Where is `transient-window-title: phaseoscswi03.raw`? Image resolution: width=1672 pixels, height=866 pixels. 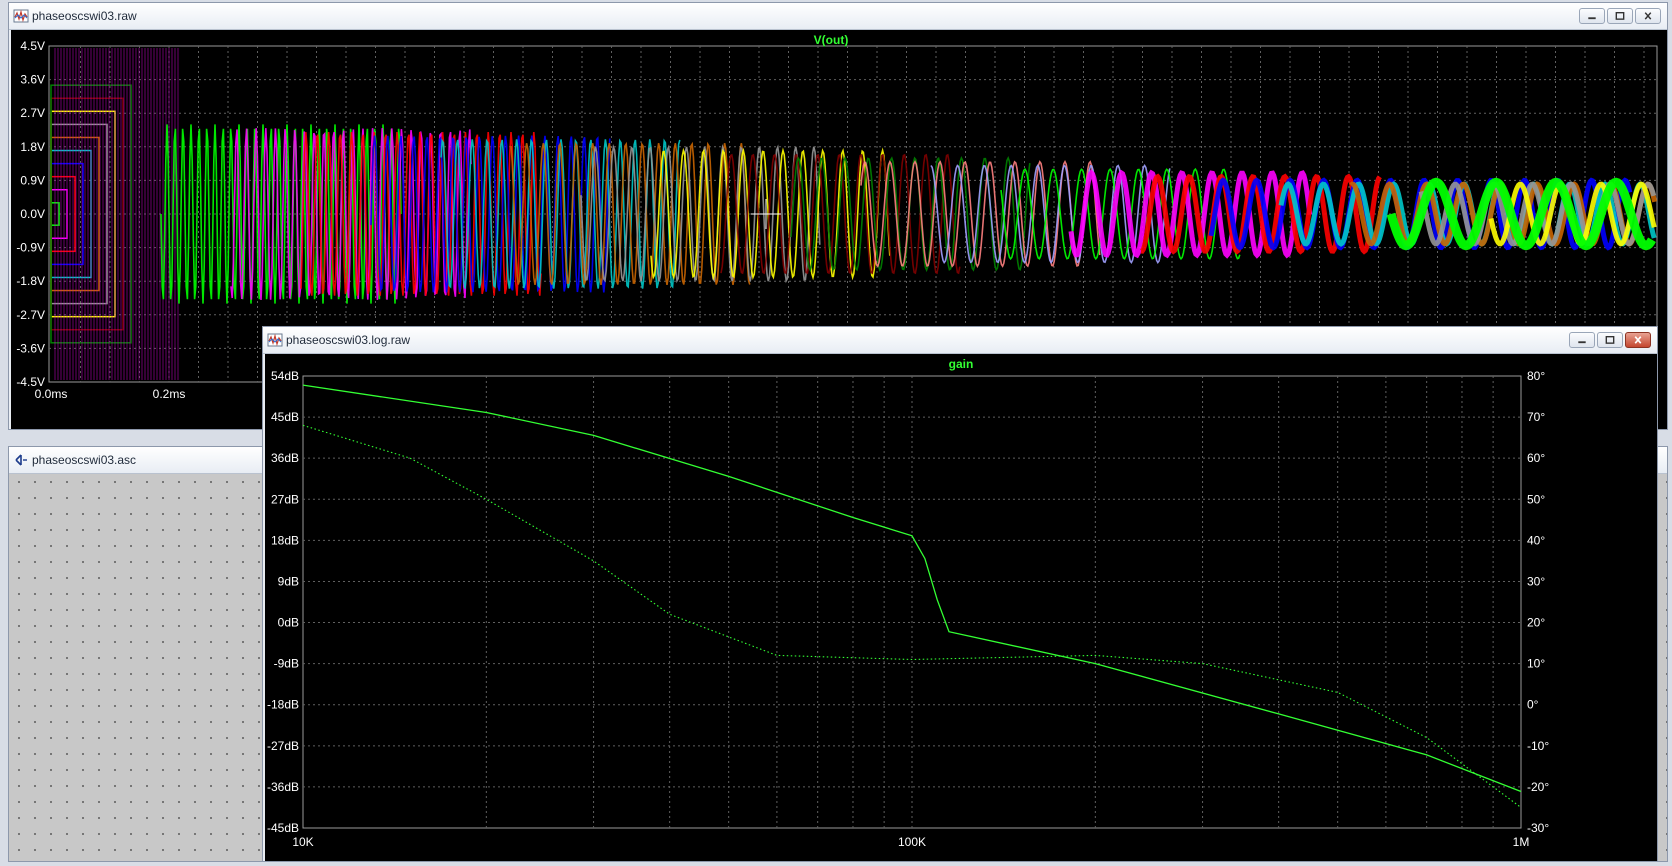 transient-window-title: phaseoscswi03.raw is located at coordinates (84, 16).